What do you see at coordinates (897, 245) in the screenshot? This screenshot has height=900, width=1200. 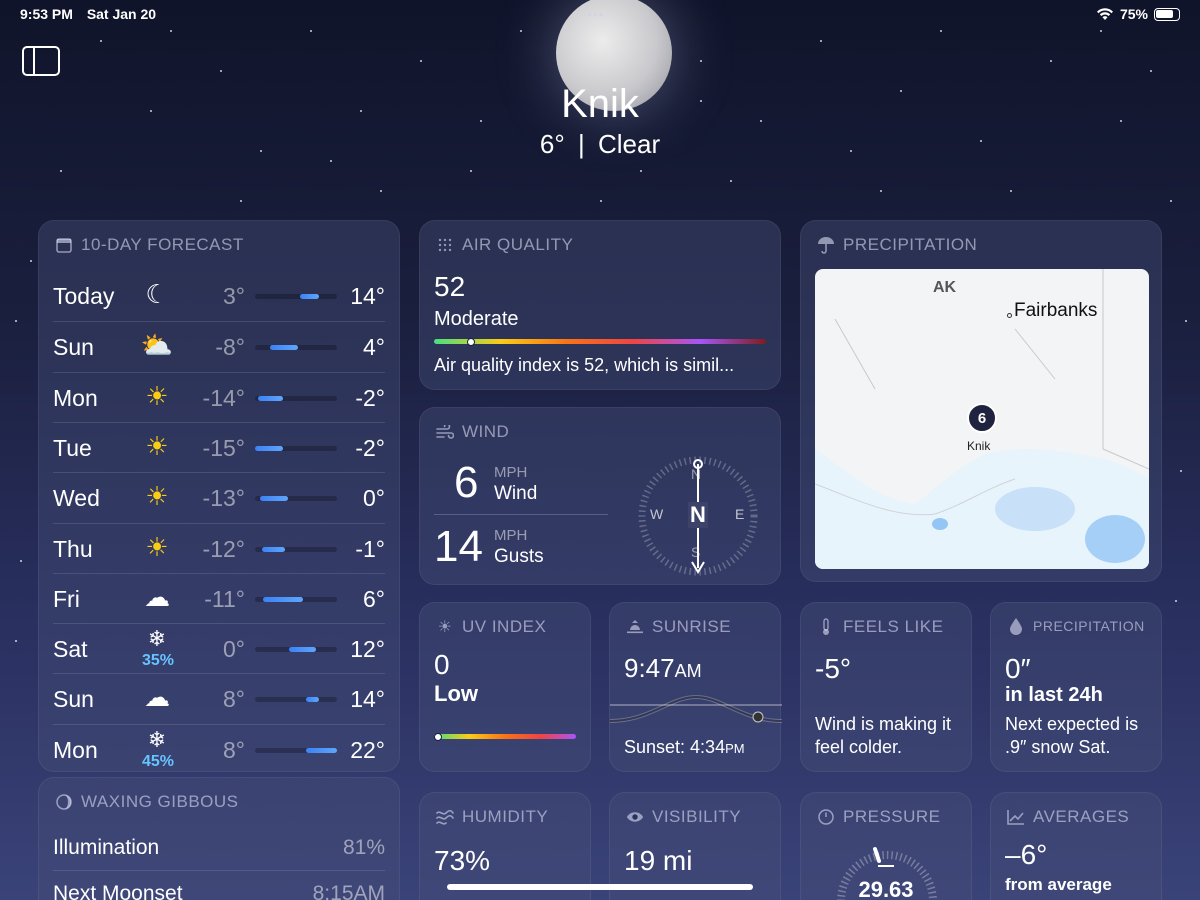 I see `precipitation-map-title: PRECIPITATION` at bounding box center [897, 245].